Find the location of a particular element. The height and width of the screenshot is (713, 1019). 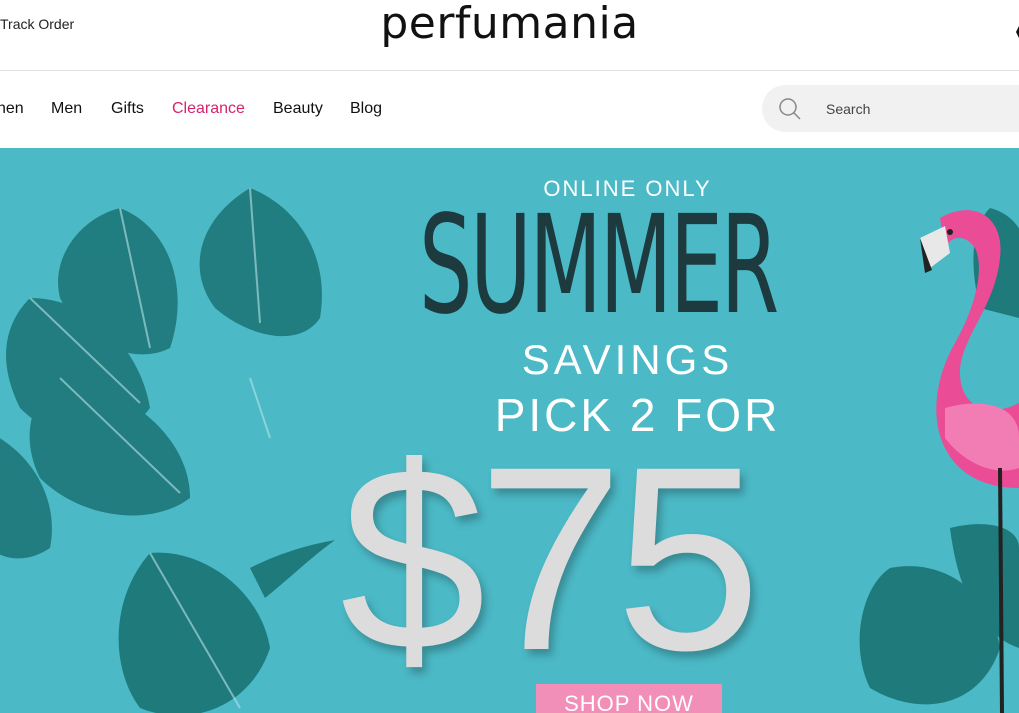

search-input is located at coordinates (921, 109).